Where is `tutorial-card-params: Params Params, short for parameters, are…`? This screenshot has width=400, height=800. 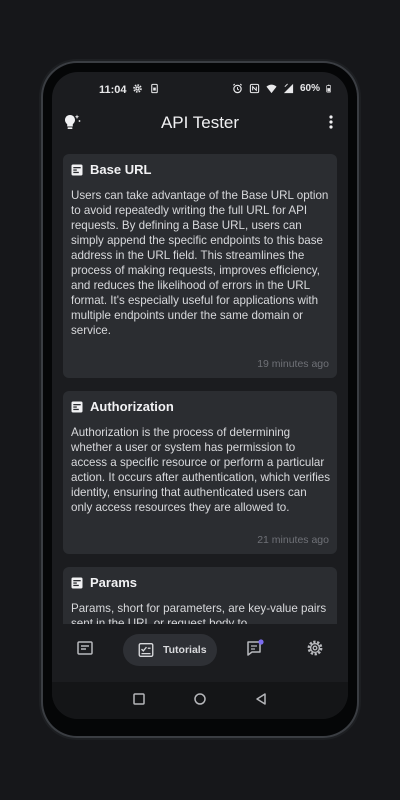 tutorial-card-params: Params Params, short for parameters, are… is located at coordinates (200, 595).